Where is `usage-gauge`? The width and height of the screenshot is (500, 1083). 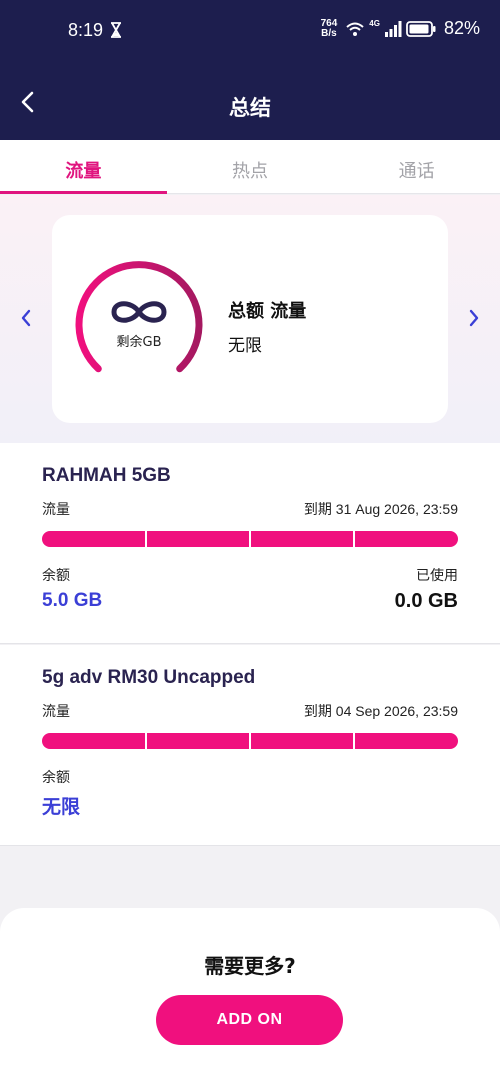
usage-gauge is located at coordinates (139, 317).